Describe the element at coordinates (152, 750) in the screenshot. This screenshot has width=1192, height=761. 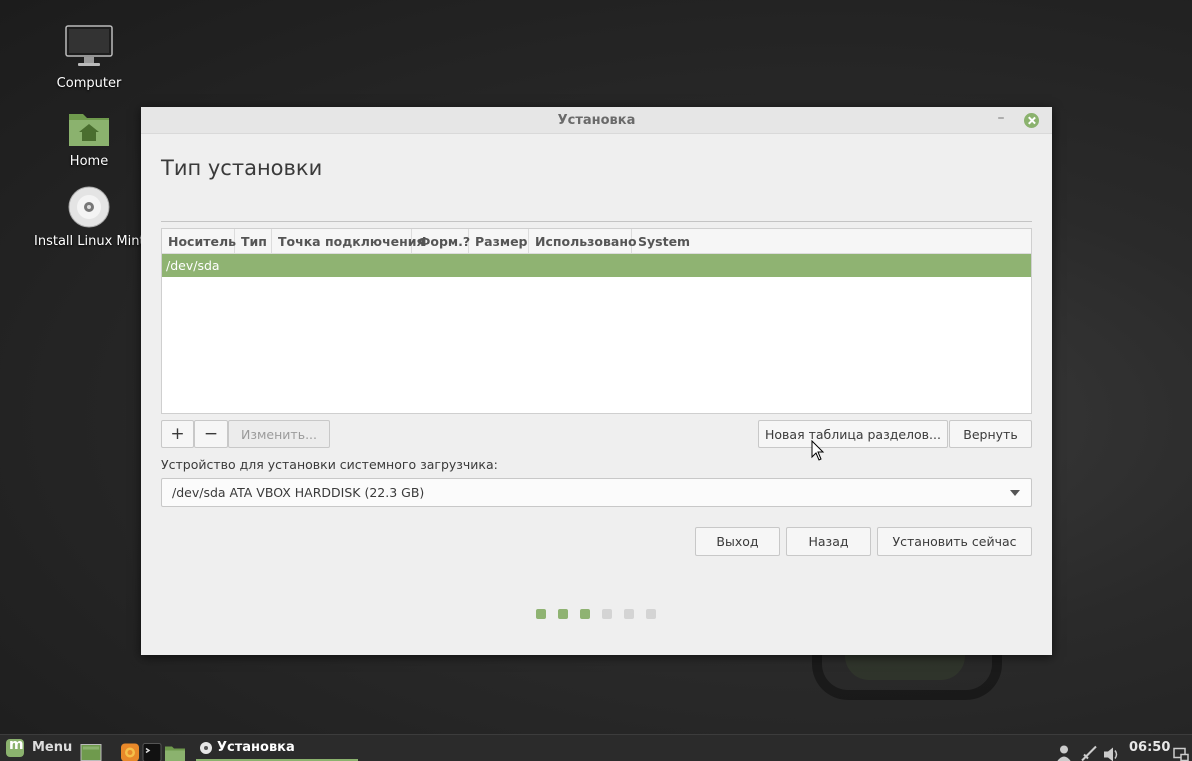
I see `terminal-icon` at that location.